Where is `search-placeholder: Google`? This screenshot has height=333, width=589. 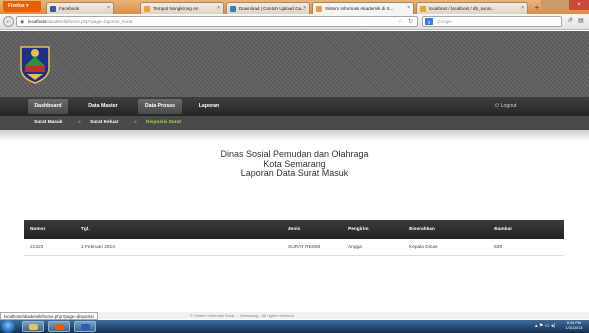
search-placeholder: Google is located at coordinates (444, 21).